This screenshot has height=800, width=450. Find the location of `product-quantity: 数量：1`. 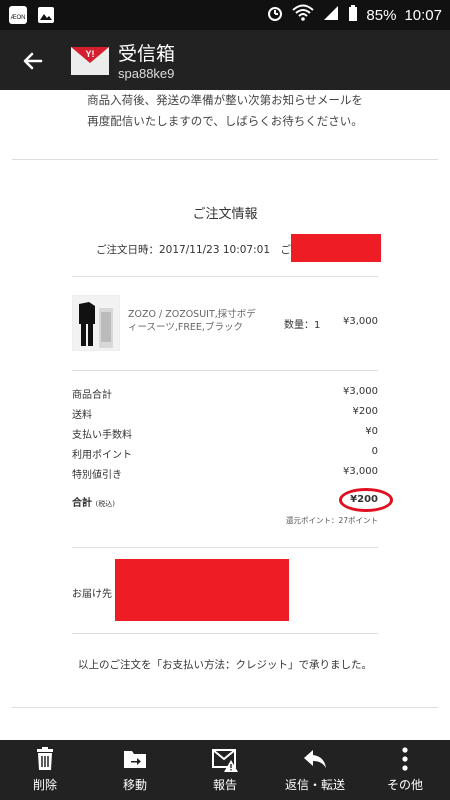

product-quantity: 数量：1 is located at coordinates (302, 325).